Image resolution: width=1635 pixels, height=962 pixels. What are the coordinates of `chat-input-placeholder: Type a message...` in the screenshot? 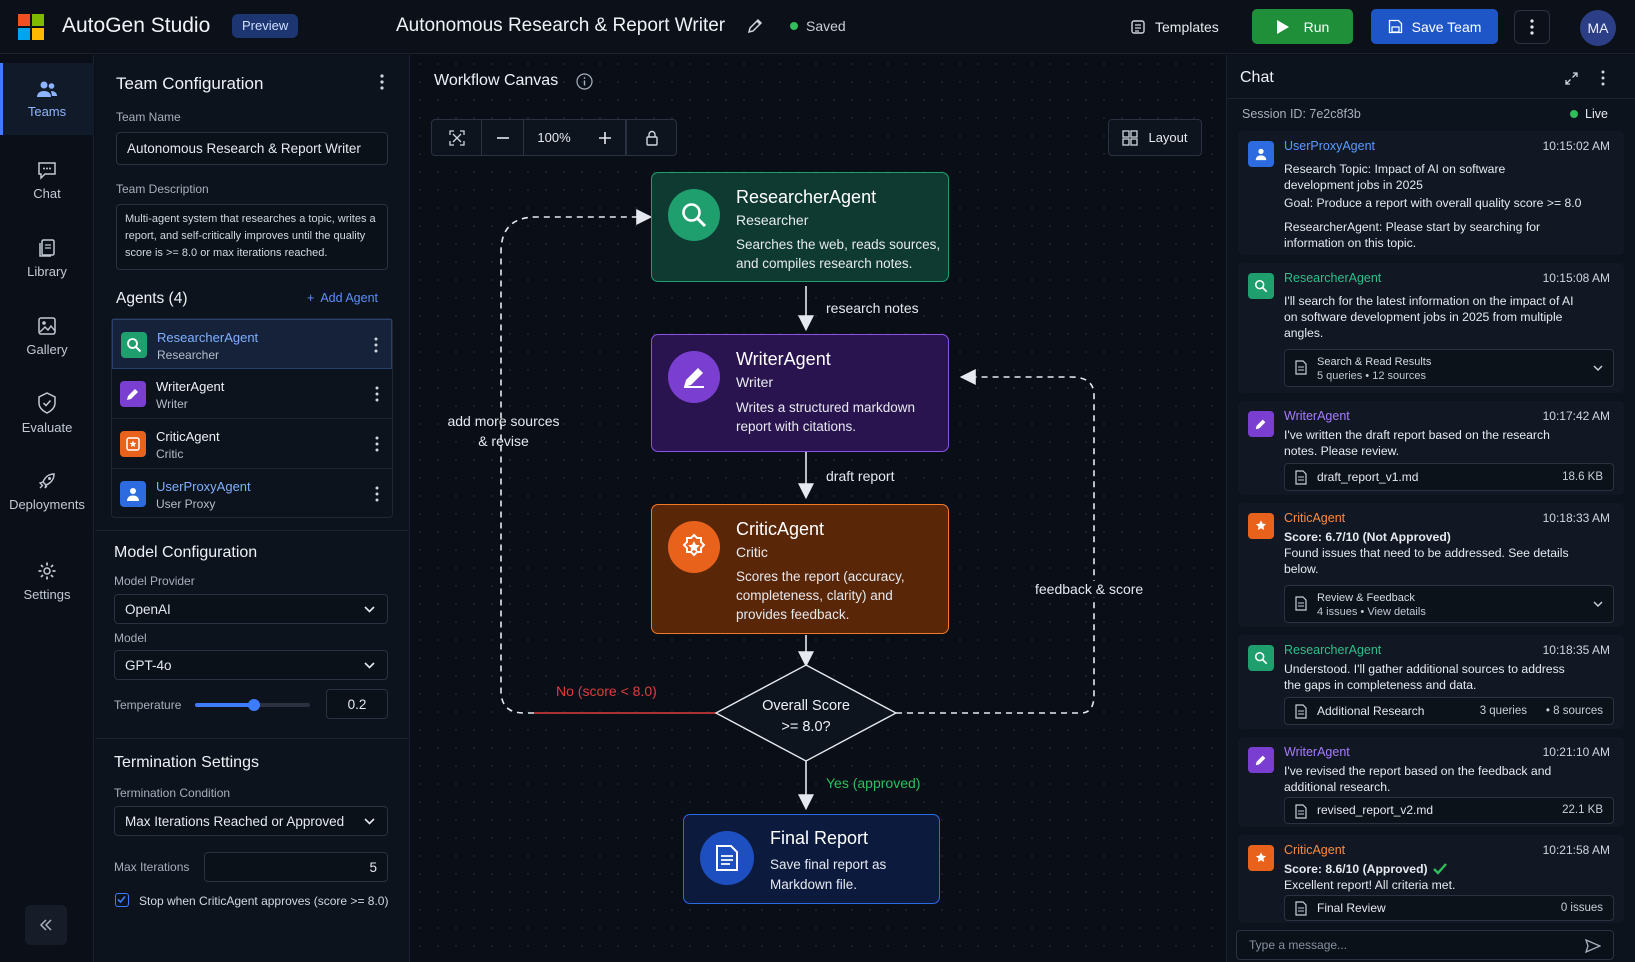 It's located at (1298, 945).